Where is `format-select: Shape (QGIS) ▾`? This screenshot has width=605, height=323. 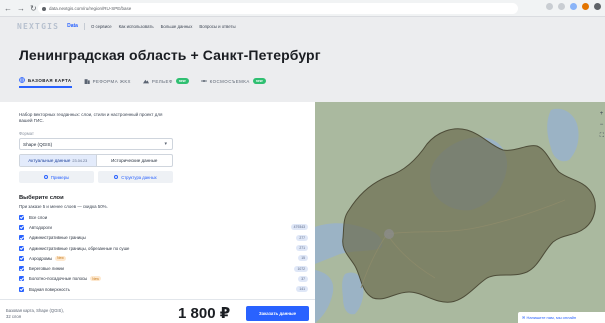
format-select: Shape (QGIS) ▾ is located at coordinates (96, 144).